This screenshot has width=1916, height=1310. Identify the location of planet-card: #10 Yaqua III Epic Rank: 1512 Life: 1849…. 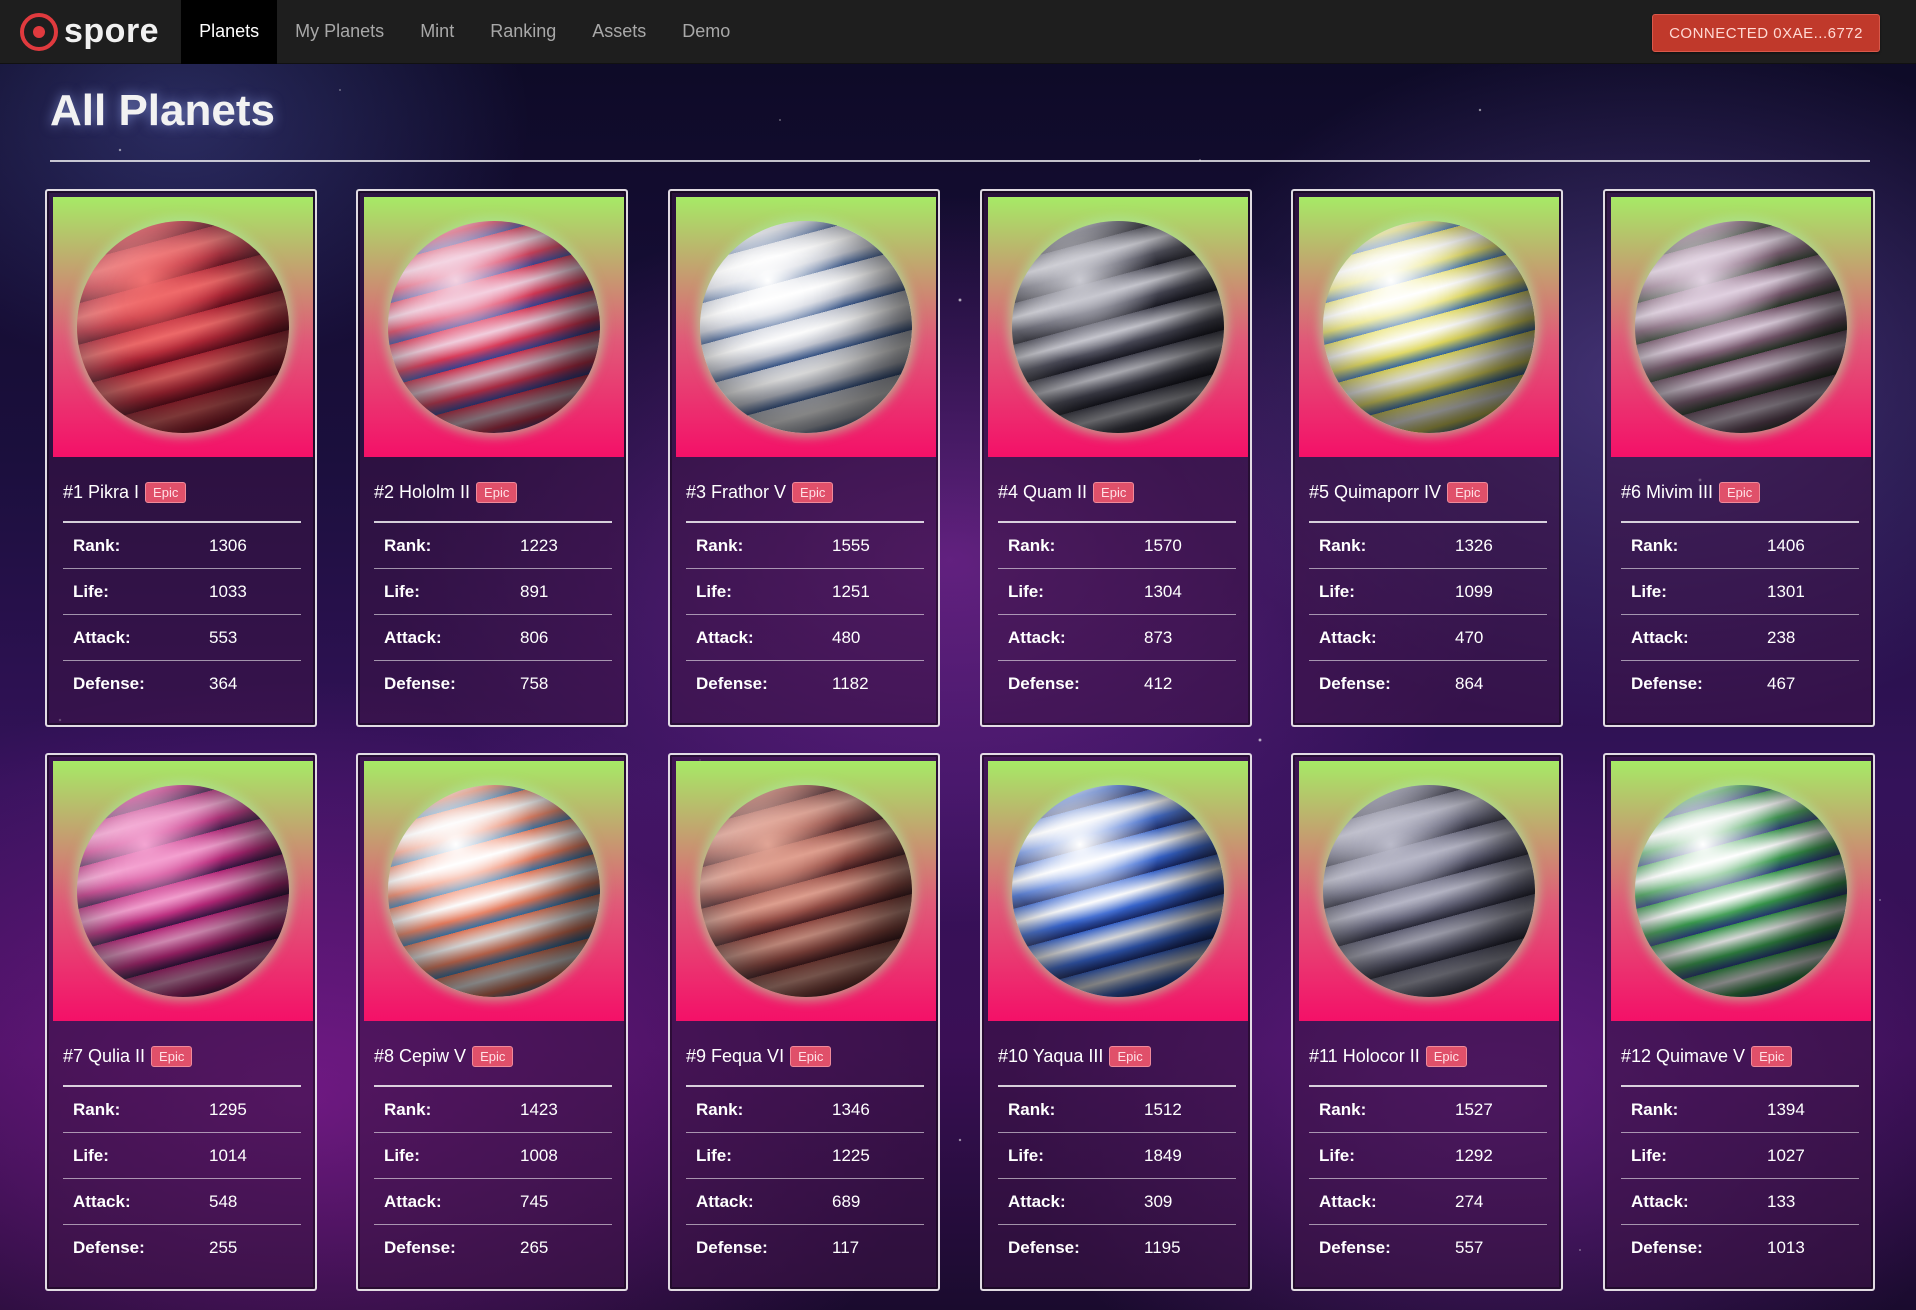
(1116, 1022).